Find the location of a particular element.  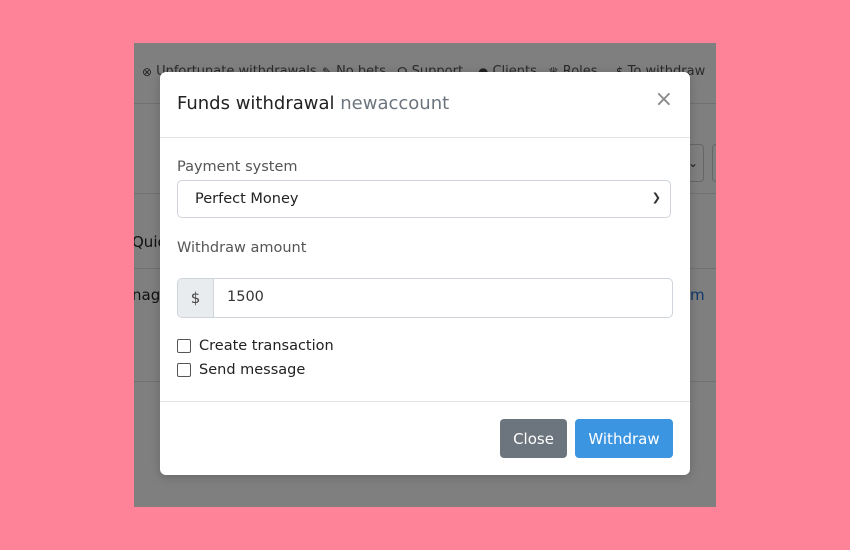

send-message-label: Send message is located at coordinates (252, 370).